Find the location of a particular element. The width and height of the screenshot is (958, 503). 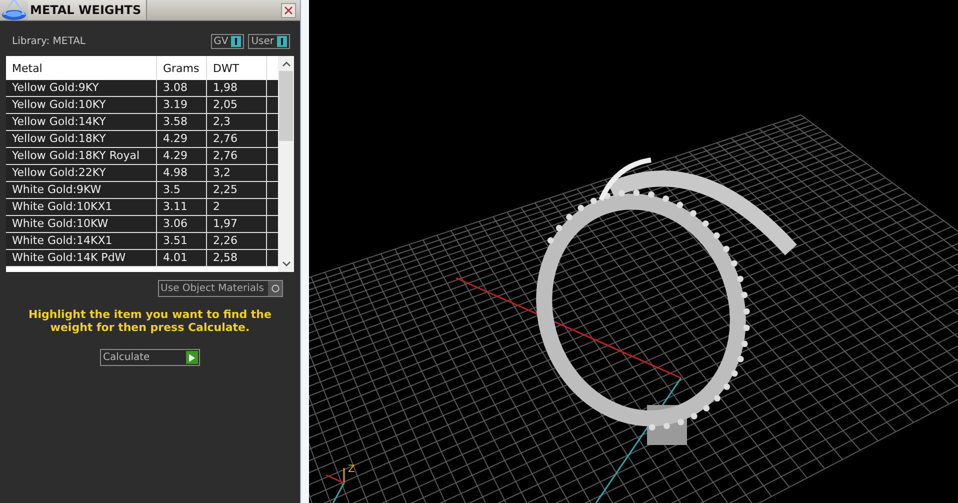

table-cell: 2,58 is located at coordinates (237, 258).